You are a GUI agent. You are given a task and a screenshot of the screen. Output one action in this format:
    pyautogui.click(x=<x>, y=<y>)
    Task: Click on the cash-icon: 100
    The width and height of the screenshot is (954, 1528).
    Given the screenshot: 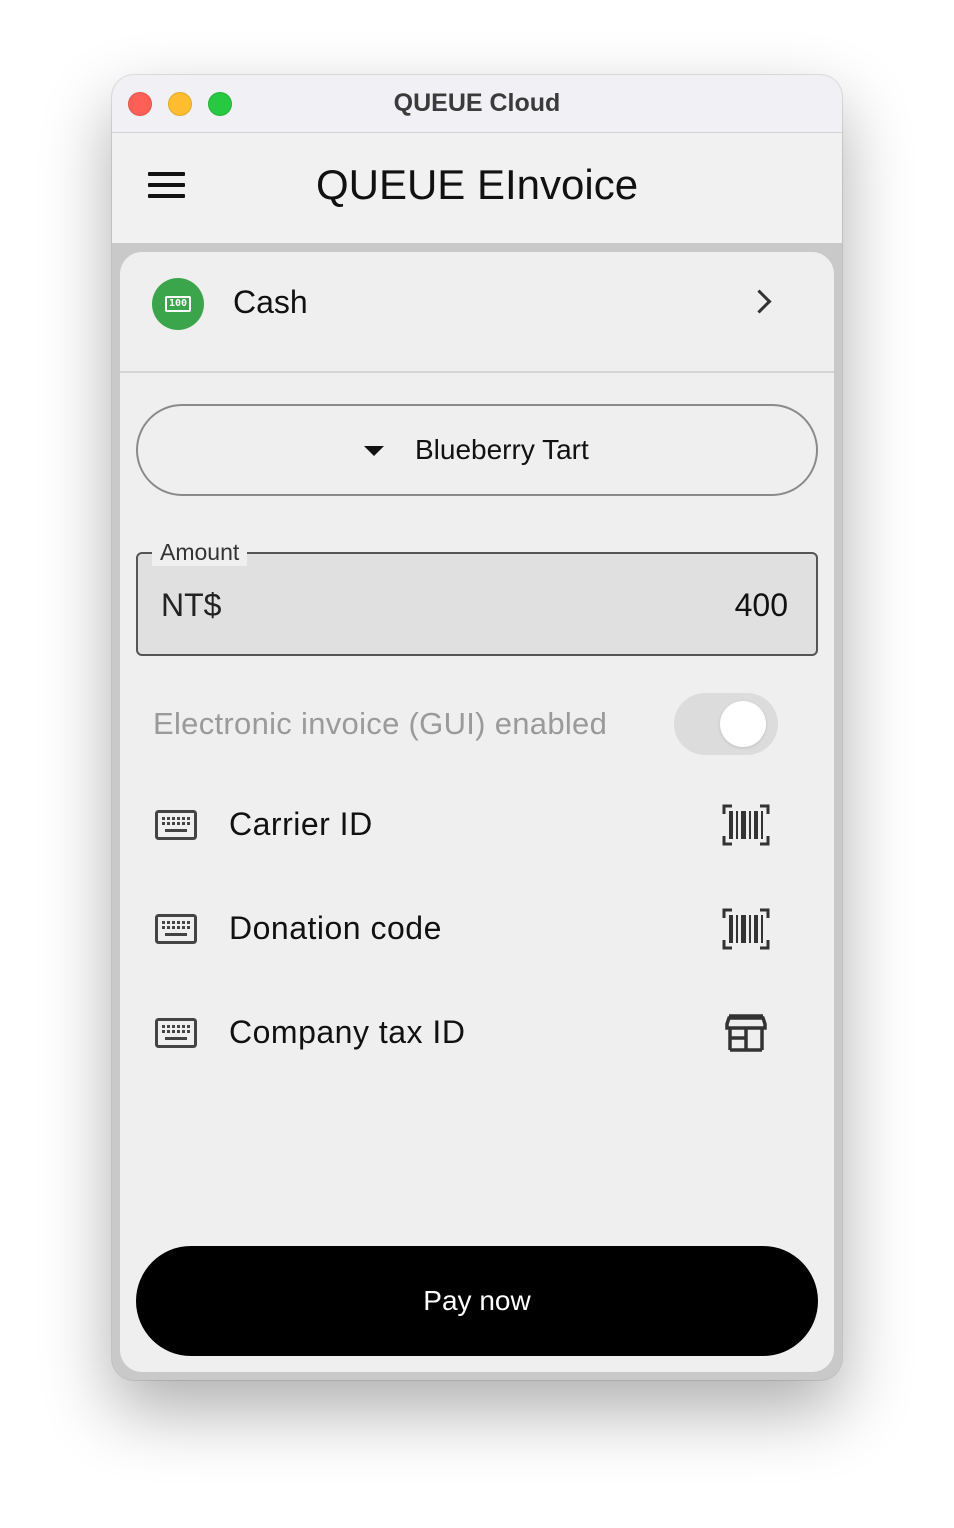 What is the action you would take?
    pyautogui.click(x=178, y=304)
    